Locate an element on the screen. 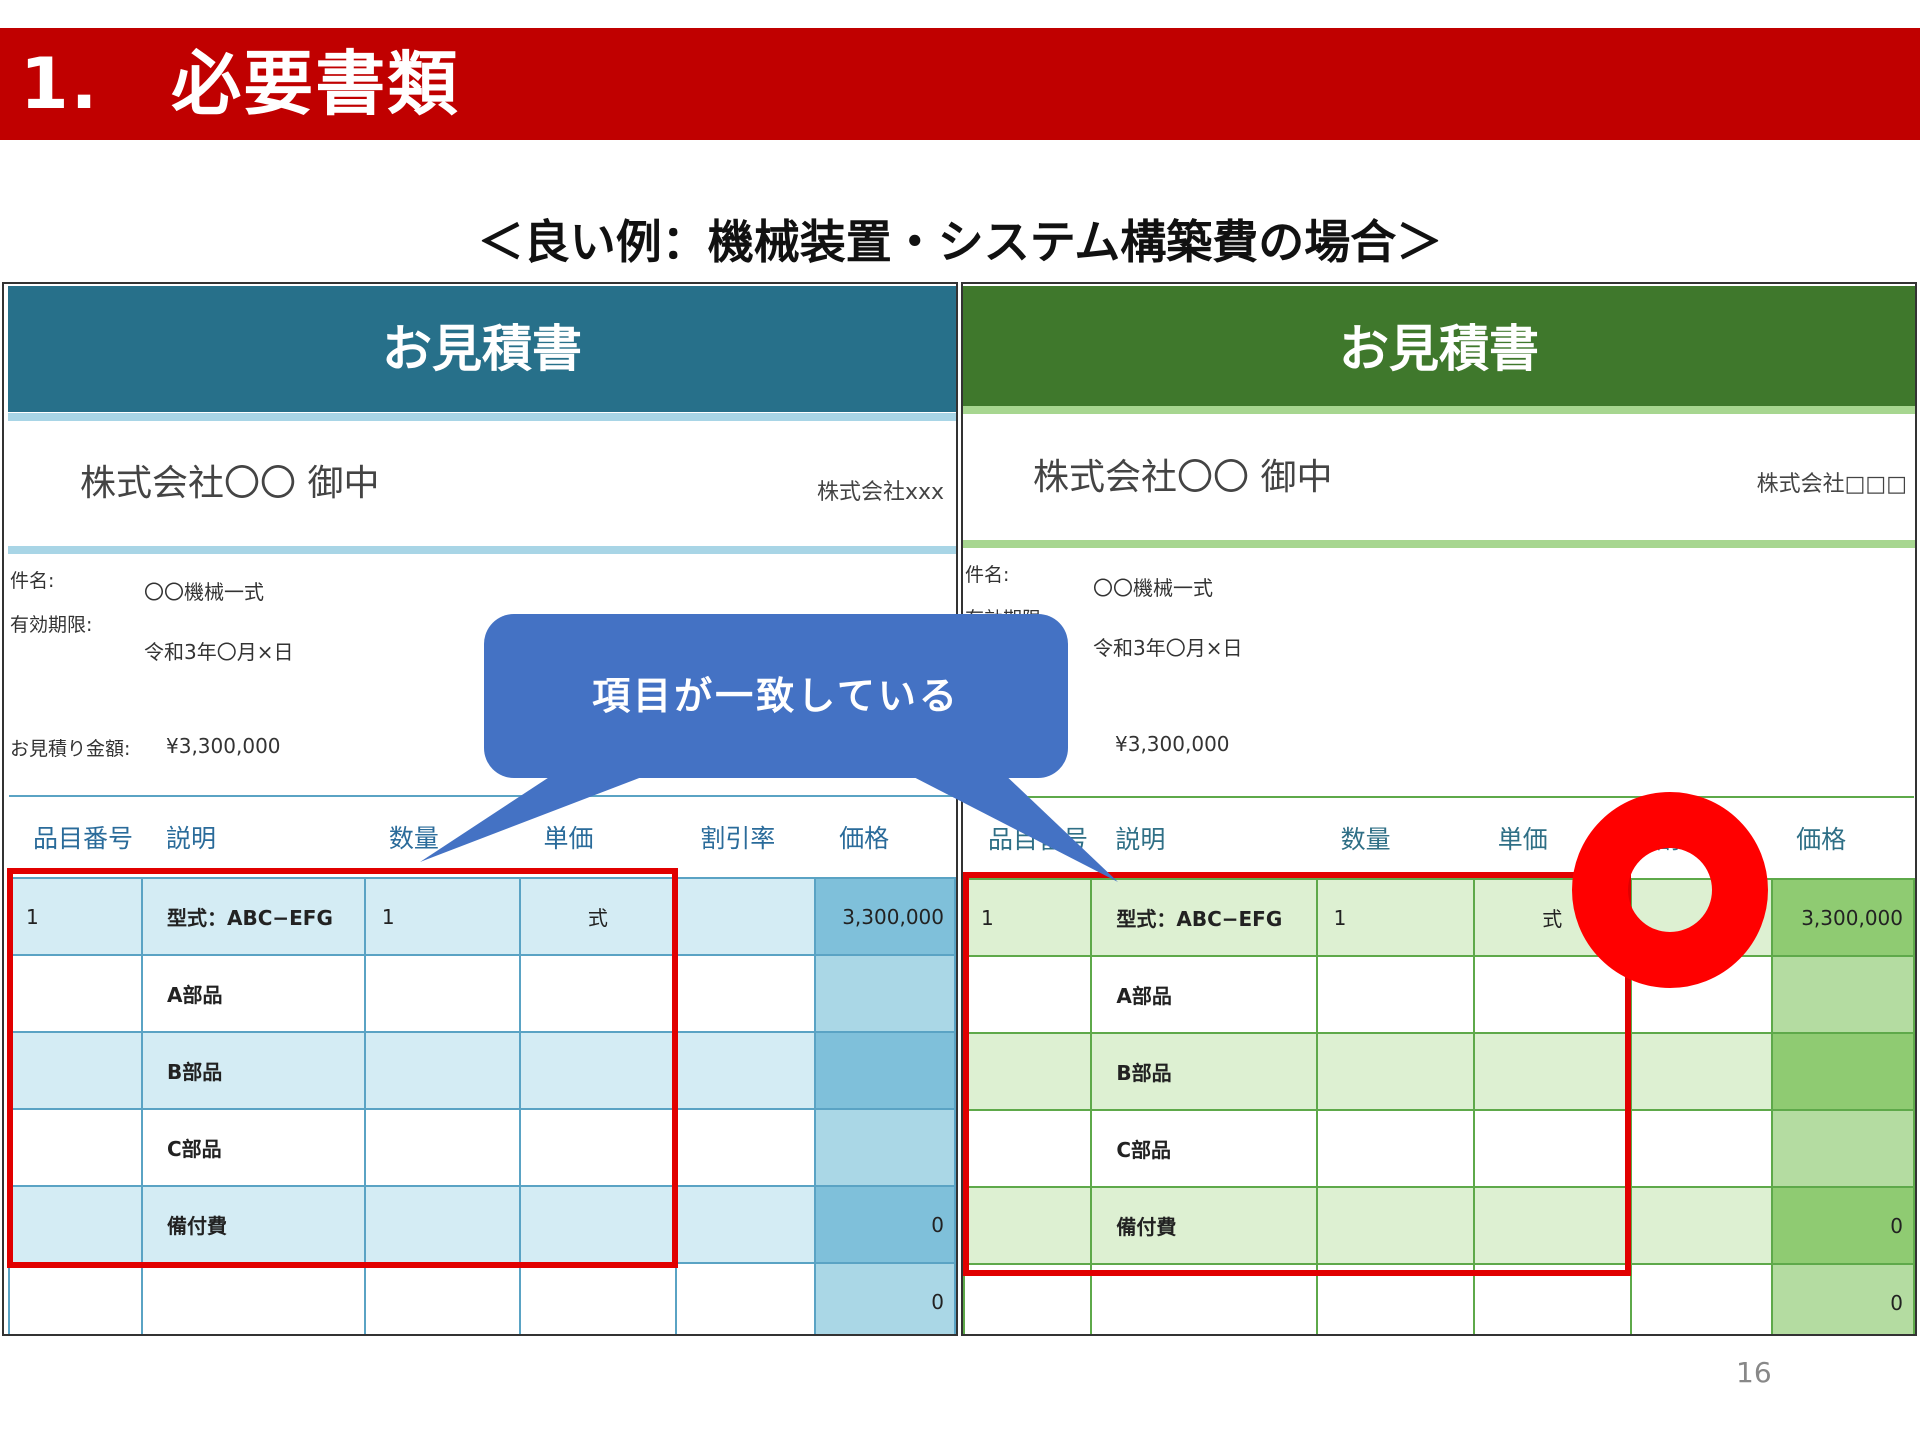 The height and width of the screenshot is (1440, 1920). callout-tail-left is located at coordinates (540, 816).